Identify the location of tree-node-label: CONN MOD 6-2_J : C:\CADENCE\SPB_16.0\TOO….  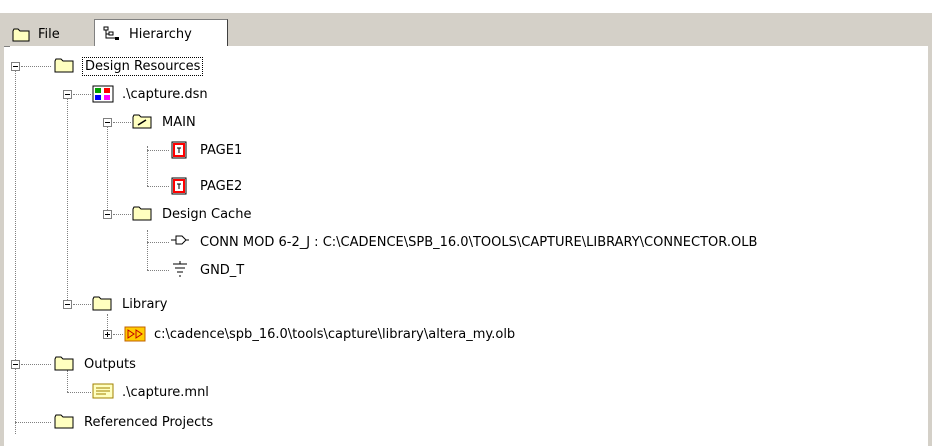
(479, 242).